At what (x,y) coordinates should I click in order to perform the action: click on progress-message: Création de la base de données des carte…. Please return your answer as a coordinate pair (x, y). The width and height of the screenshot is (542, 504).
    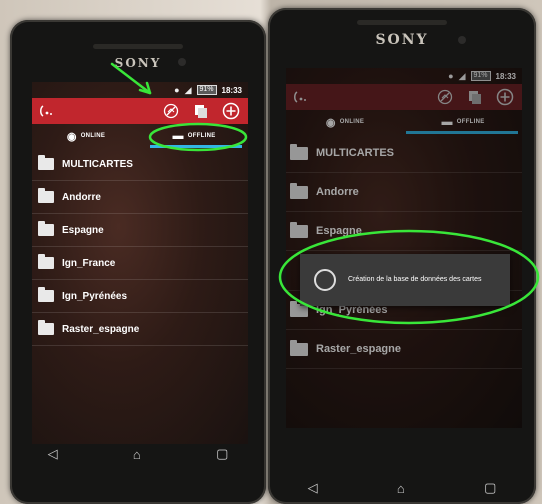
    Looking at the image, I should click on (415, 279).